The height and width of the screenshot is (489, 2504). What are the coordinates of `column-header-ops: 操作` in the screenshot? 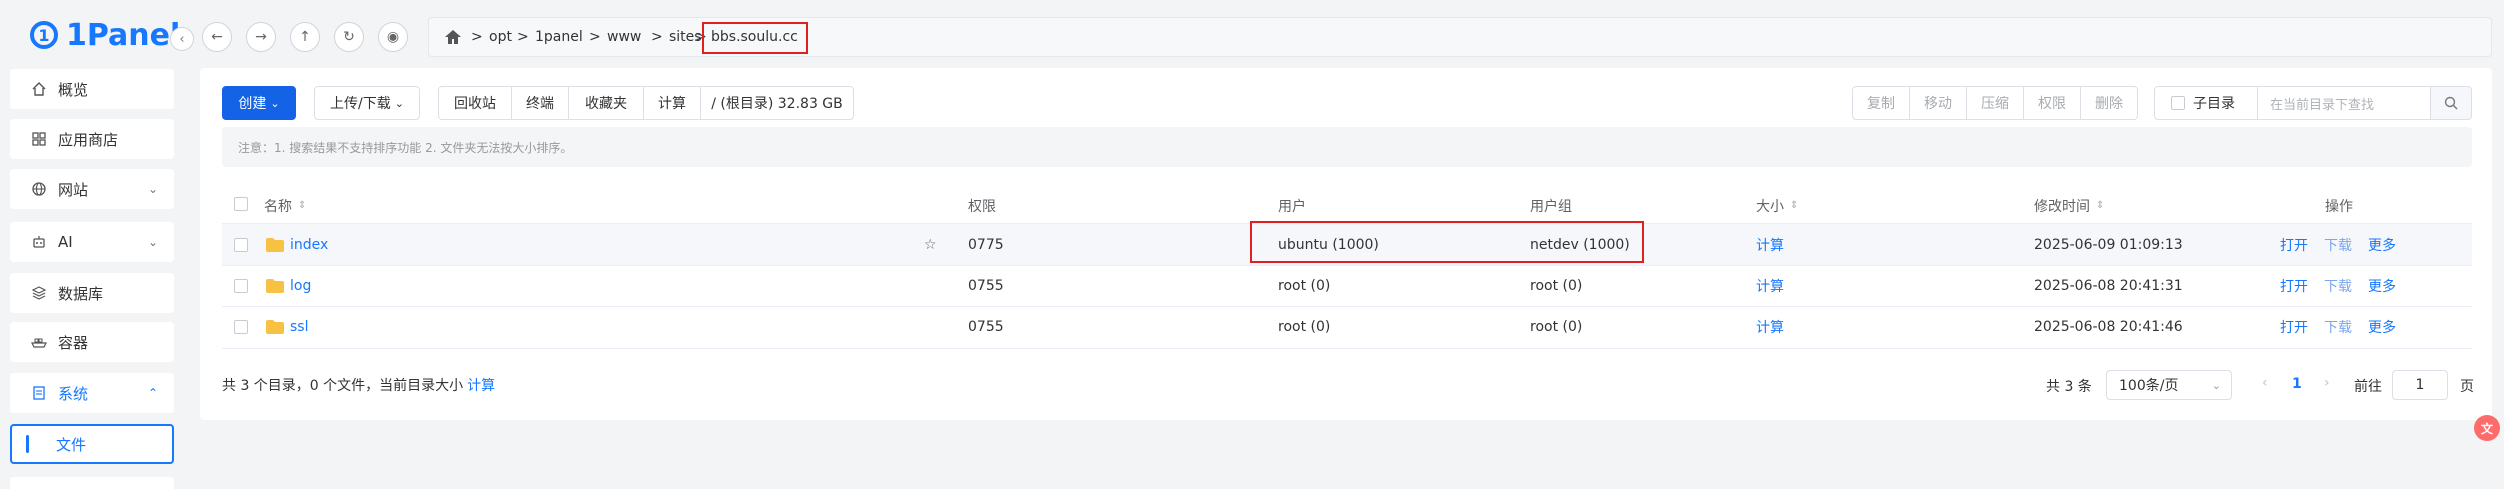 It's located at (2339, 206).